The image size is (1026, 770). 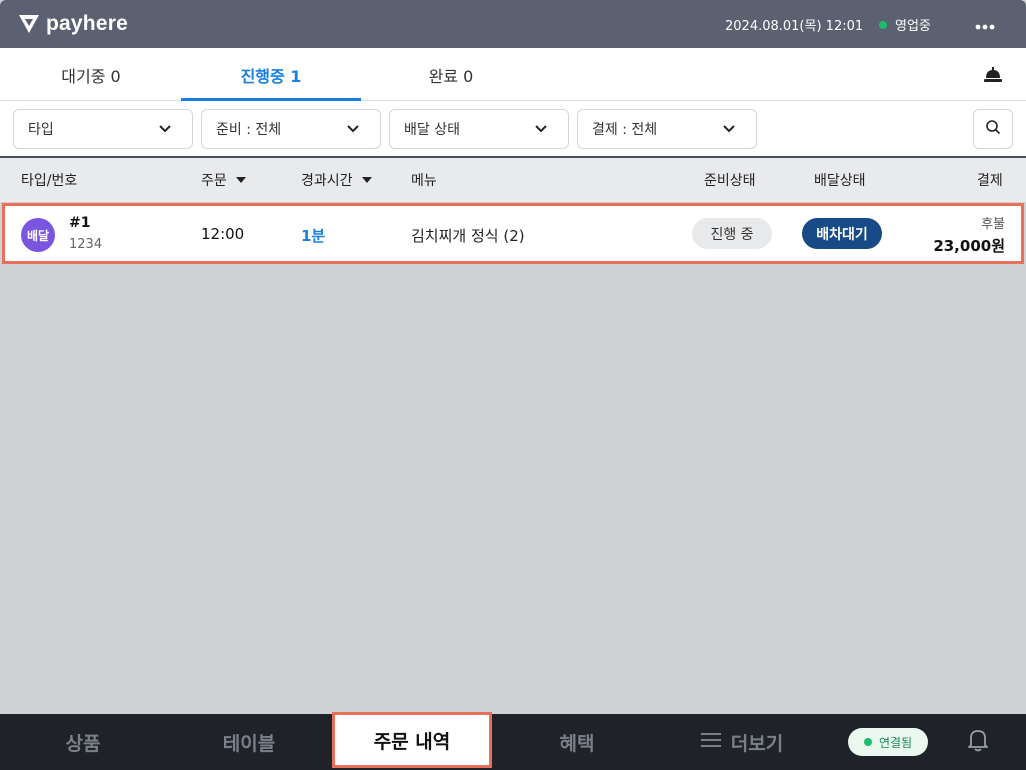 I want to click on prep-filter-select: 준비 : 전체, so click(x=291, y=129).